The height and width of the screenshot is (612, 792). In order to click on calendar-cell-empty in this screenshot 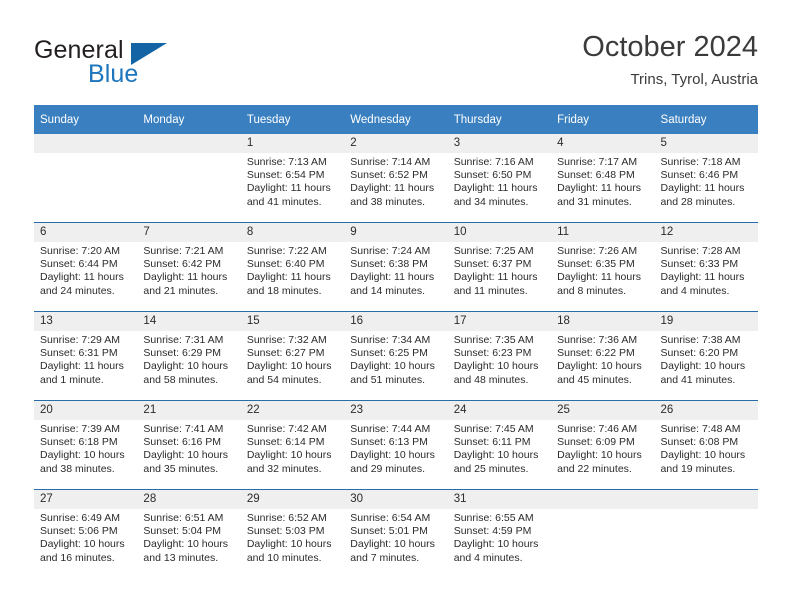, I will do `click(706, 533)`.